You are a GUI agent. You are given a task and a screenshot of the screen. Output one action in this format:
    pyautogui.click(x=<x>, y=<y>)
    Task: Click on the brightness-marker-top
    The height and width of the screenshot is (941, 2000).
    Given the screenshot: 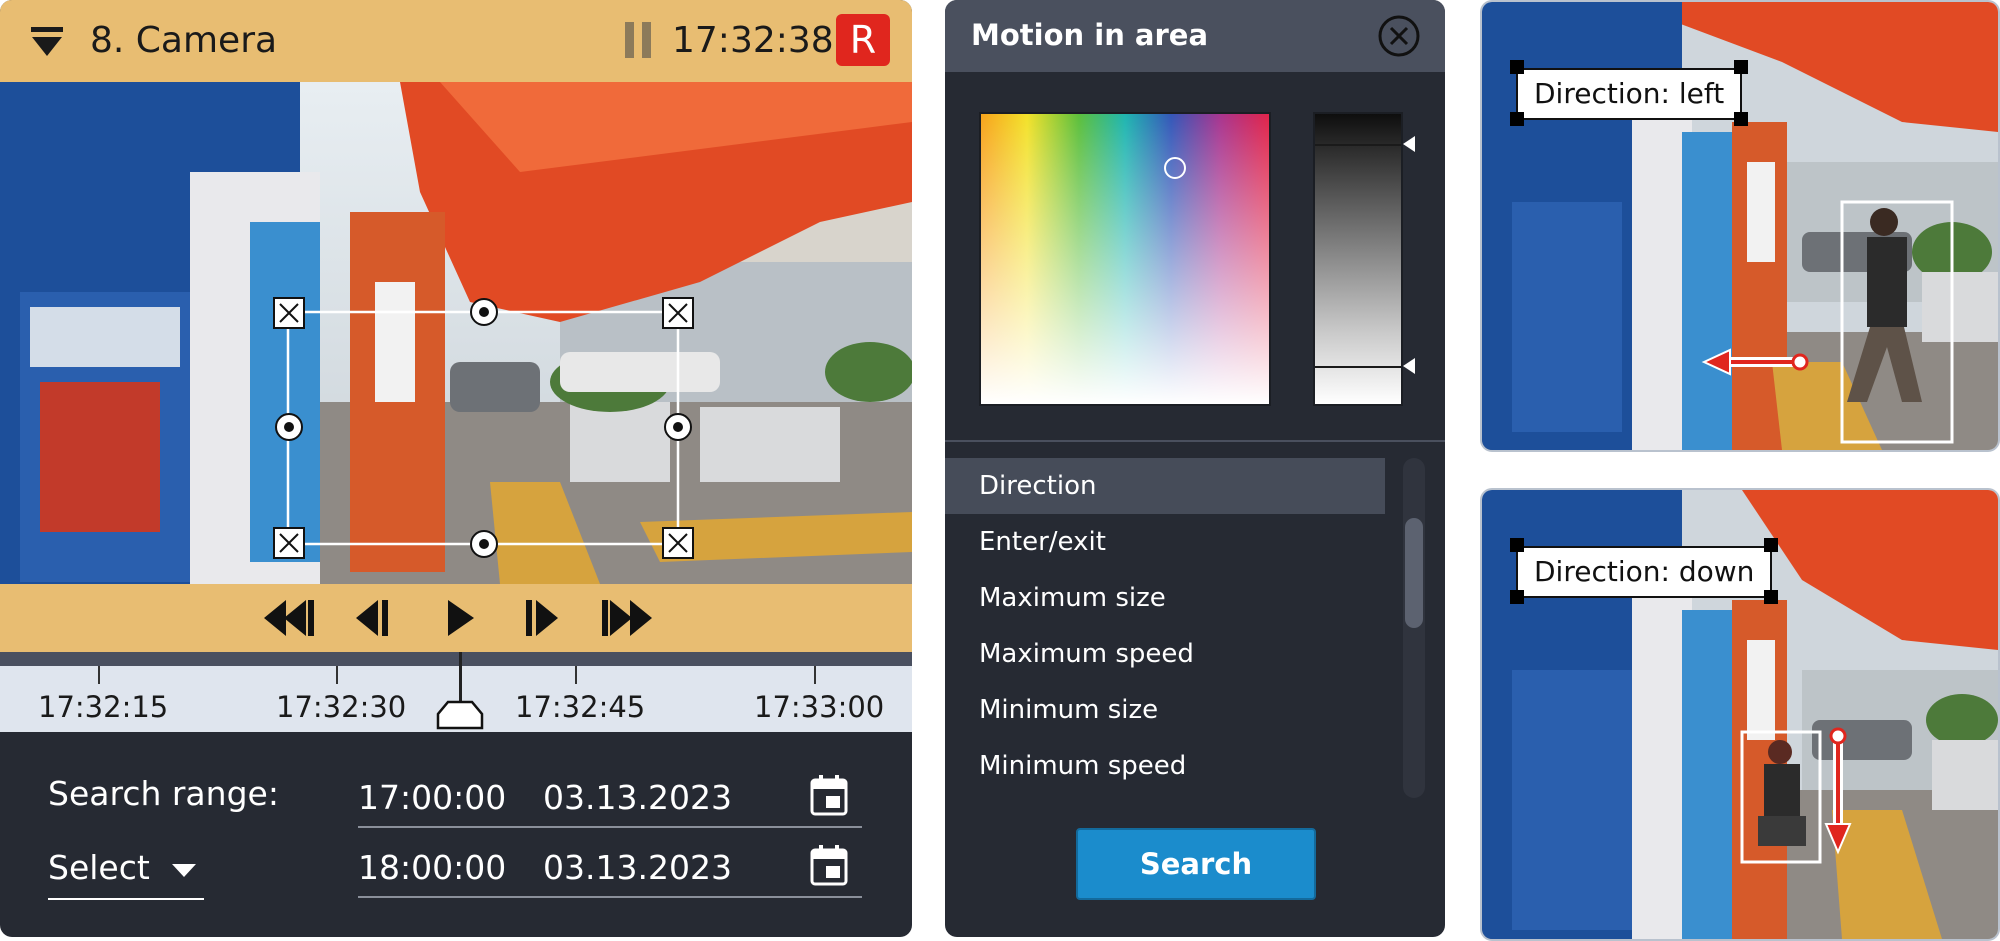 What is the action you would take?
    pyautogui.click(x=1358, y=145)
    